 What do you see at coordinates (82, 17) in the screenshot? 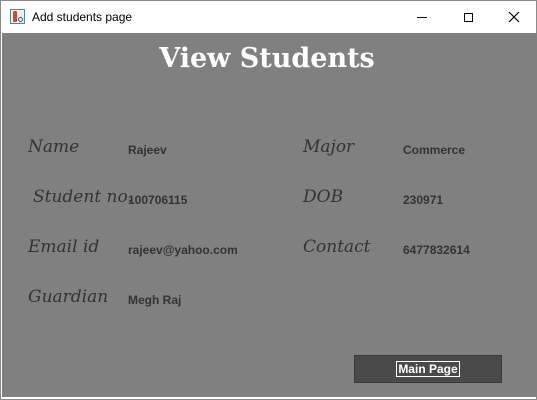
I see `window-title: Add students page` at bounding box center [82, 17].